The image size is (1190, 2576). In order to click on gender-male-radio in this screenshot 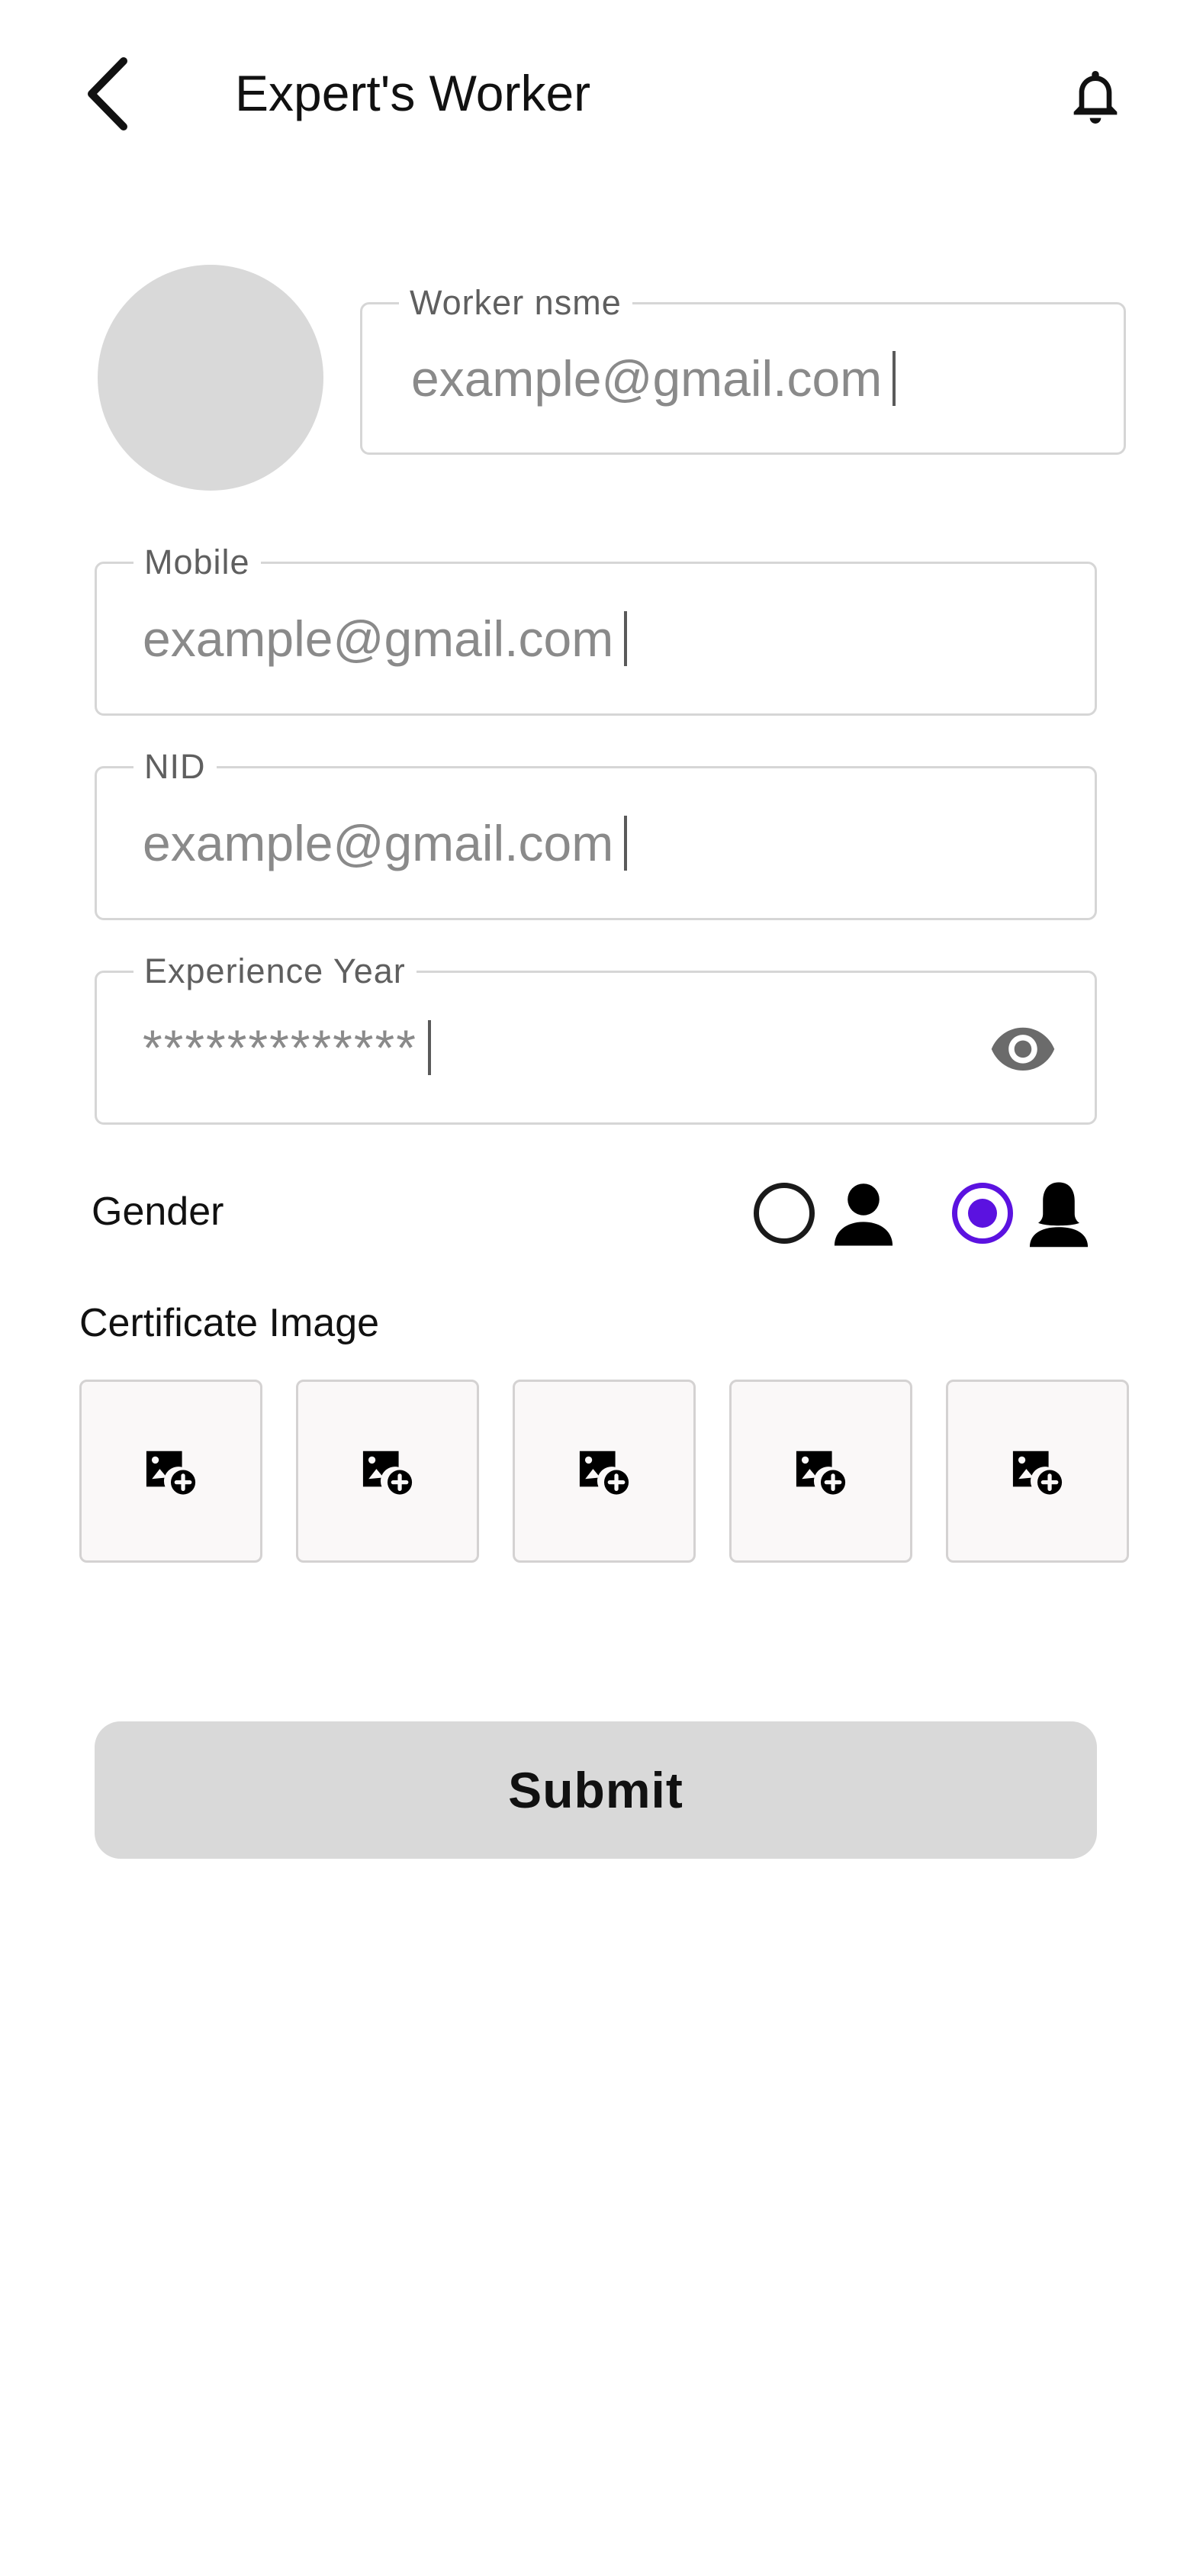, I will do `click(784, 1213)`.